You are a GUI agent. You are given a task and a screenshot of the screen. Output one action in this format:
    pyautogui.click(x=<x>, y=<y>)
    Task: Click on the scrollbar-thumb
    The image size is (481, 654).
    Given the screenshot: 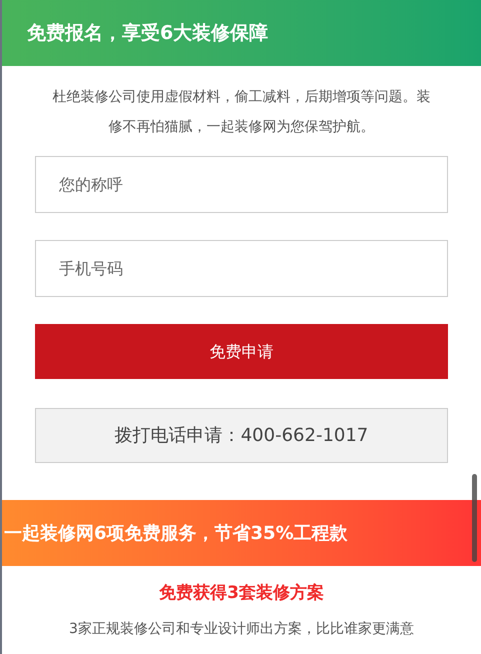 What is the action you would take?
    pyautogui.click(x=474, y=518)
    